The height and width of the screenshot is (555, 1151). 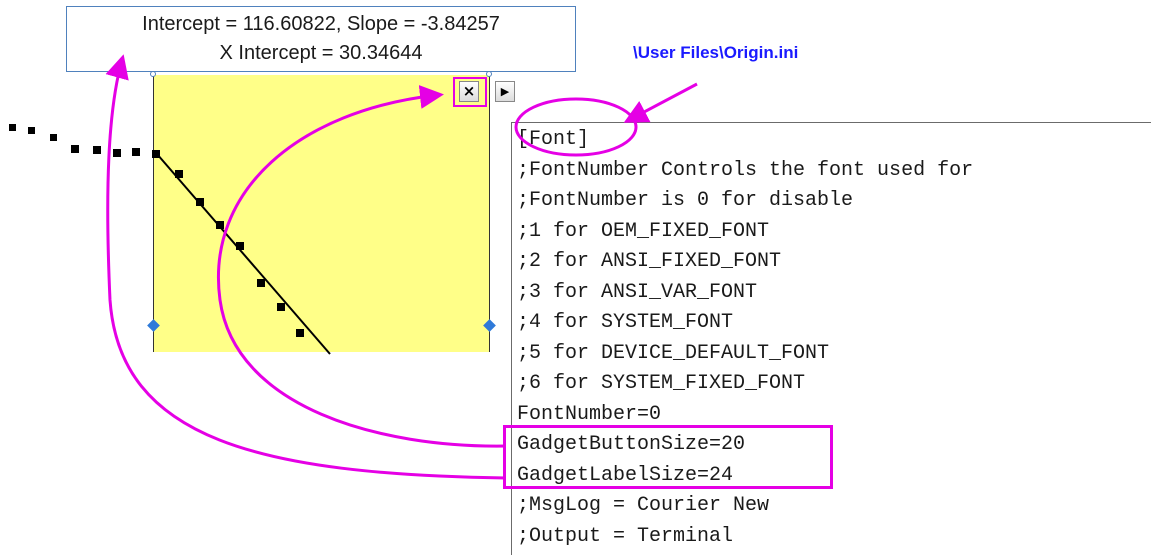 I want to click on arrow-to-font-section, so click(x=660, y=102).